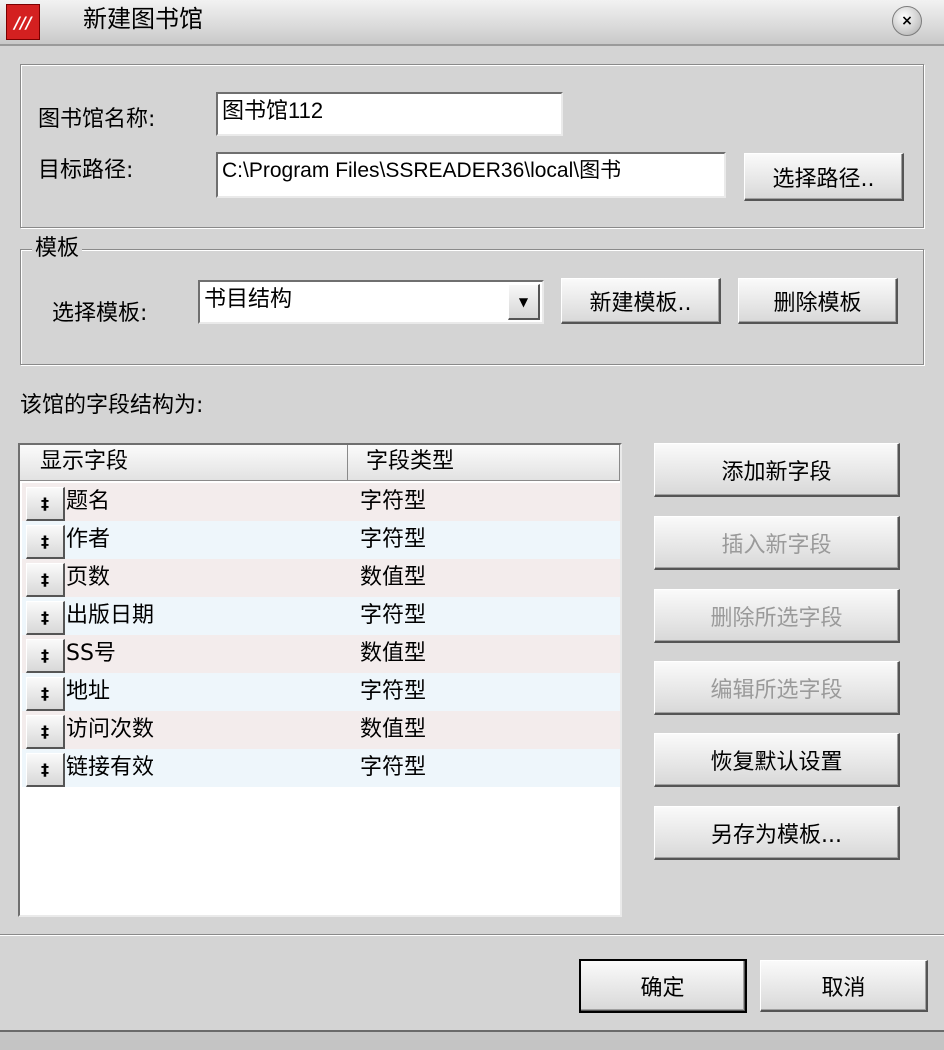 The height and width of the screenshot is (1050, 944). Describe the element at coordinates (321, 730) in the screenshot. I see `table-row: ‡ 访问次数 数值型` at that location.